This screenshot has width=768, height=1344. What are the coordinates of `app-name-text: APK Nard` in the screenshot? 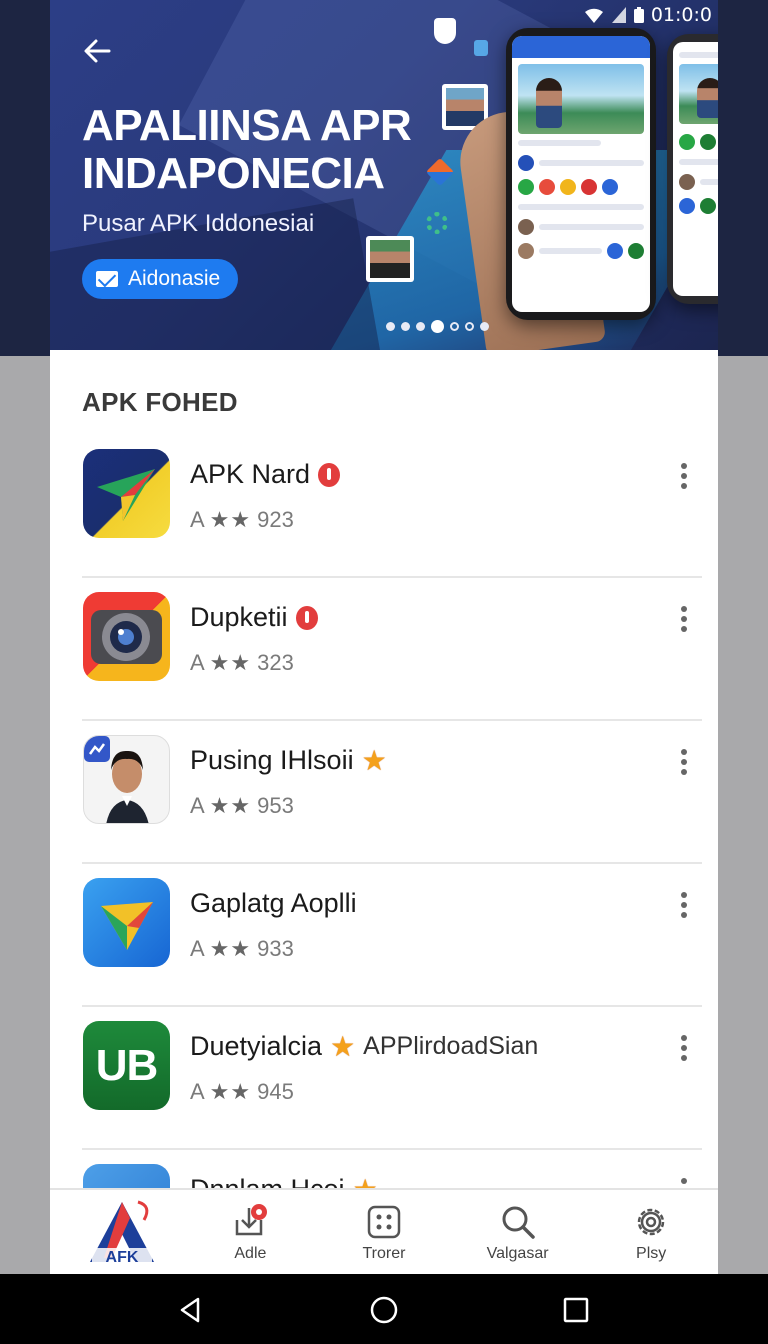 It's located at (250, 474).